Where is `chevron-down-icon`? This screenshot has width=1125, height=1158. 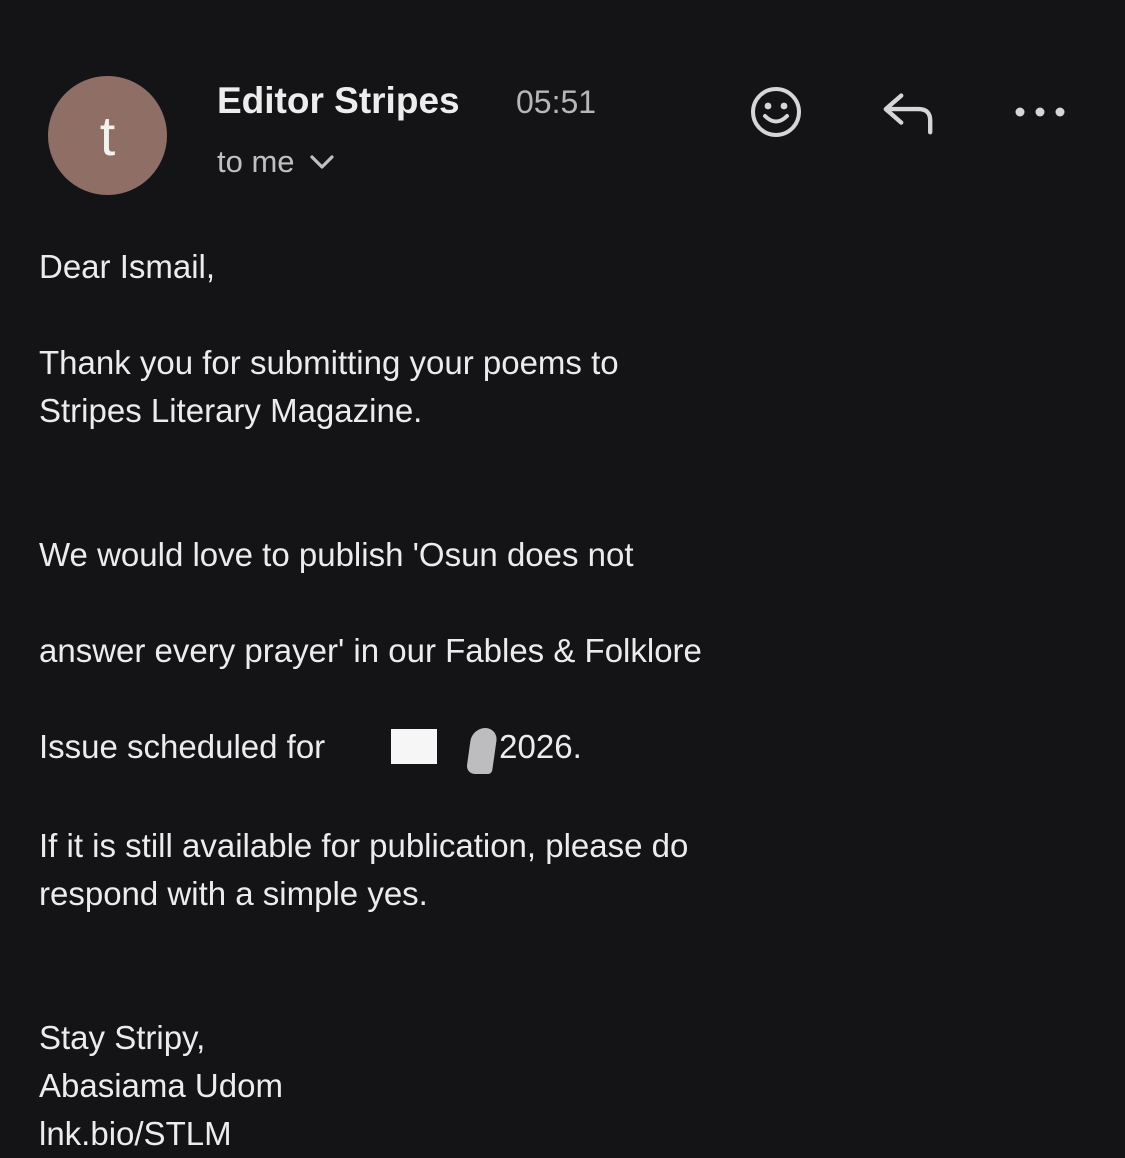
chevron-down-icon is located at coordinates (322, 162).